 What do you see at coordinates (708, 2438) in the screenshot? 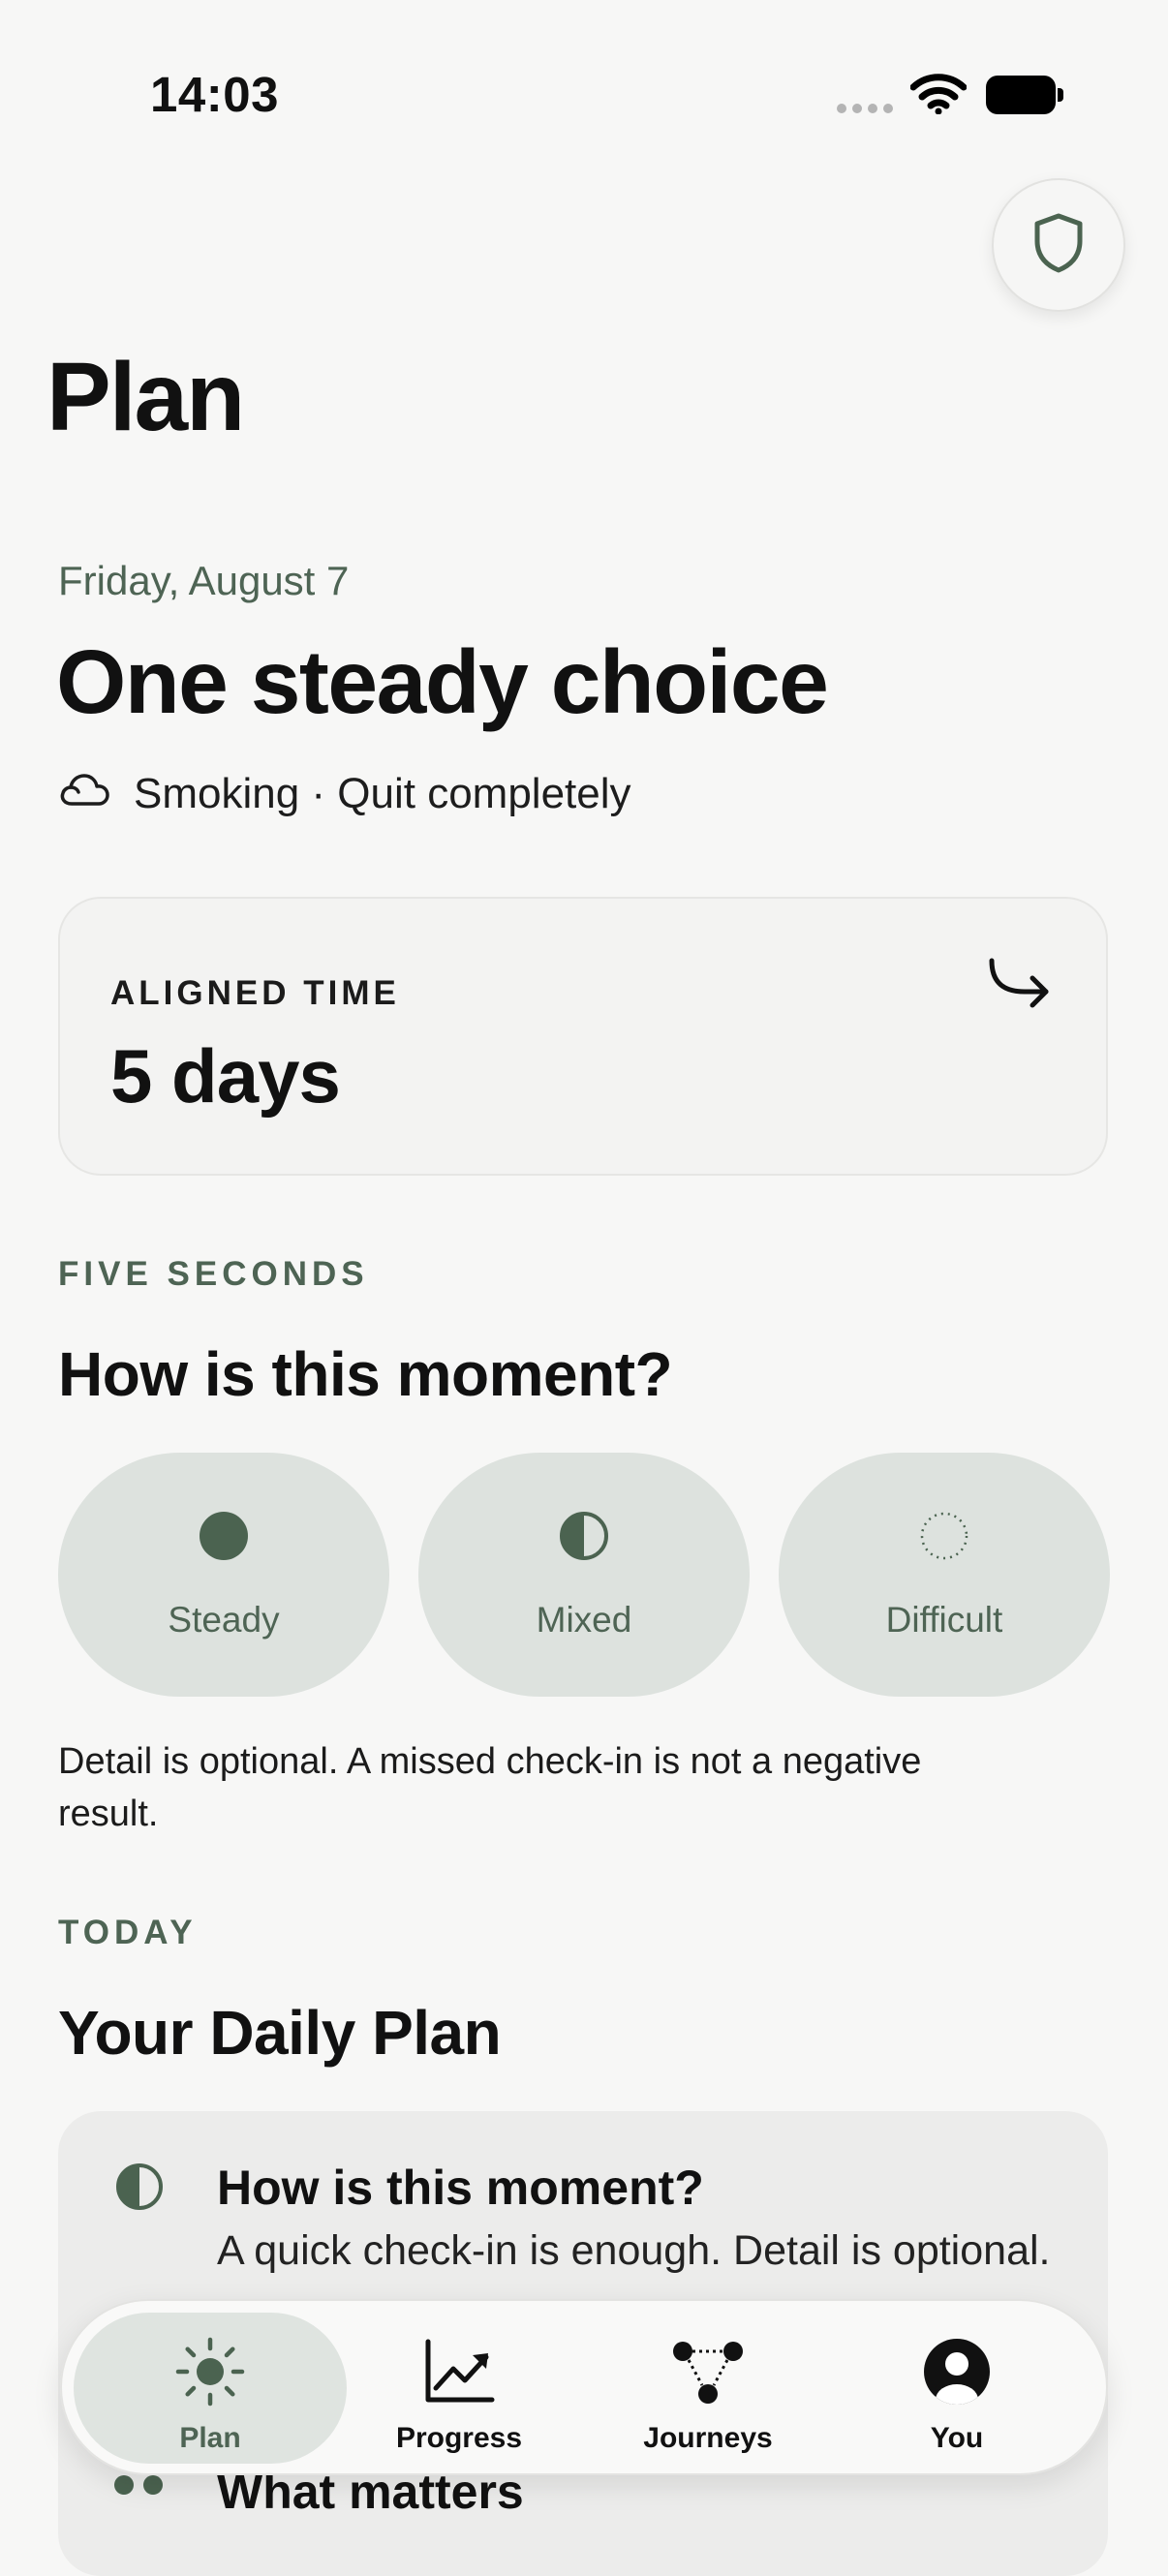
I see `tab-journeys-label: Journeys` at bounding box center [708, 2438].